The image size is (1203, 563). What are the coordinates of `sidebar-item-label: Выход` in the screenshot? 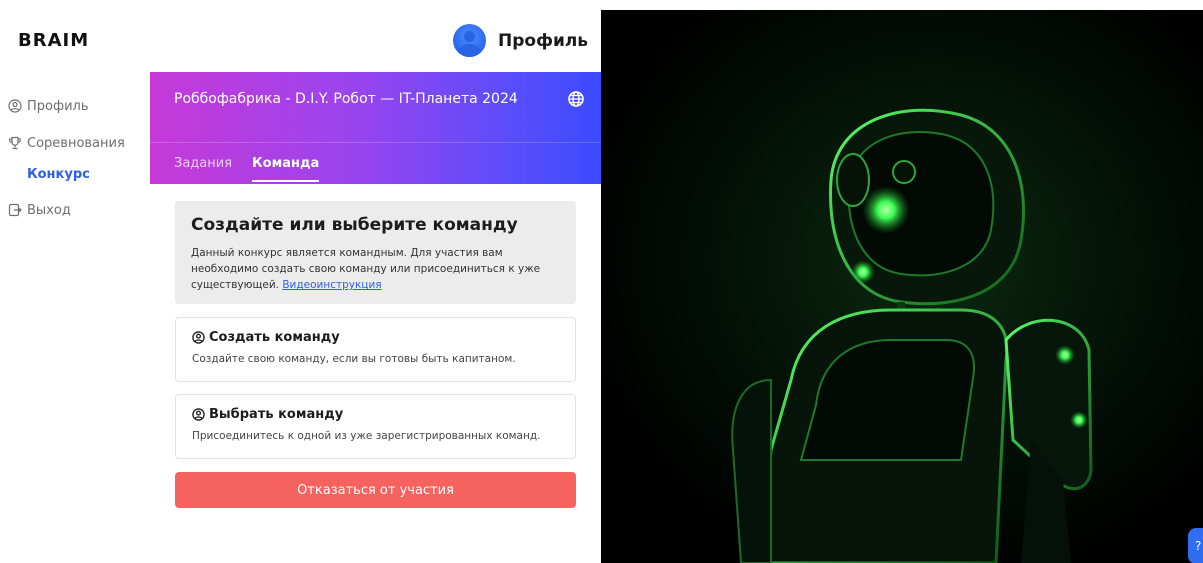 It's located at (49, 210).